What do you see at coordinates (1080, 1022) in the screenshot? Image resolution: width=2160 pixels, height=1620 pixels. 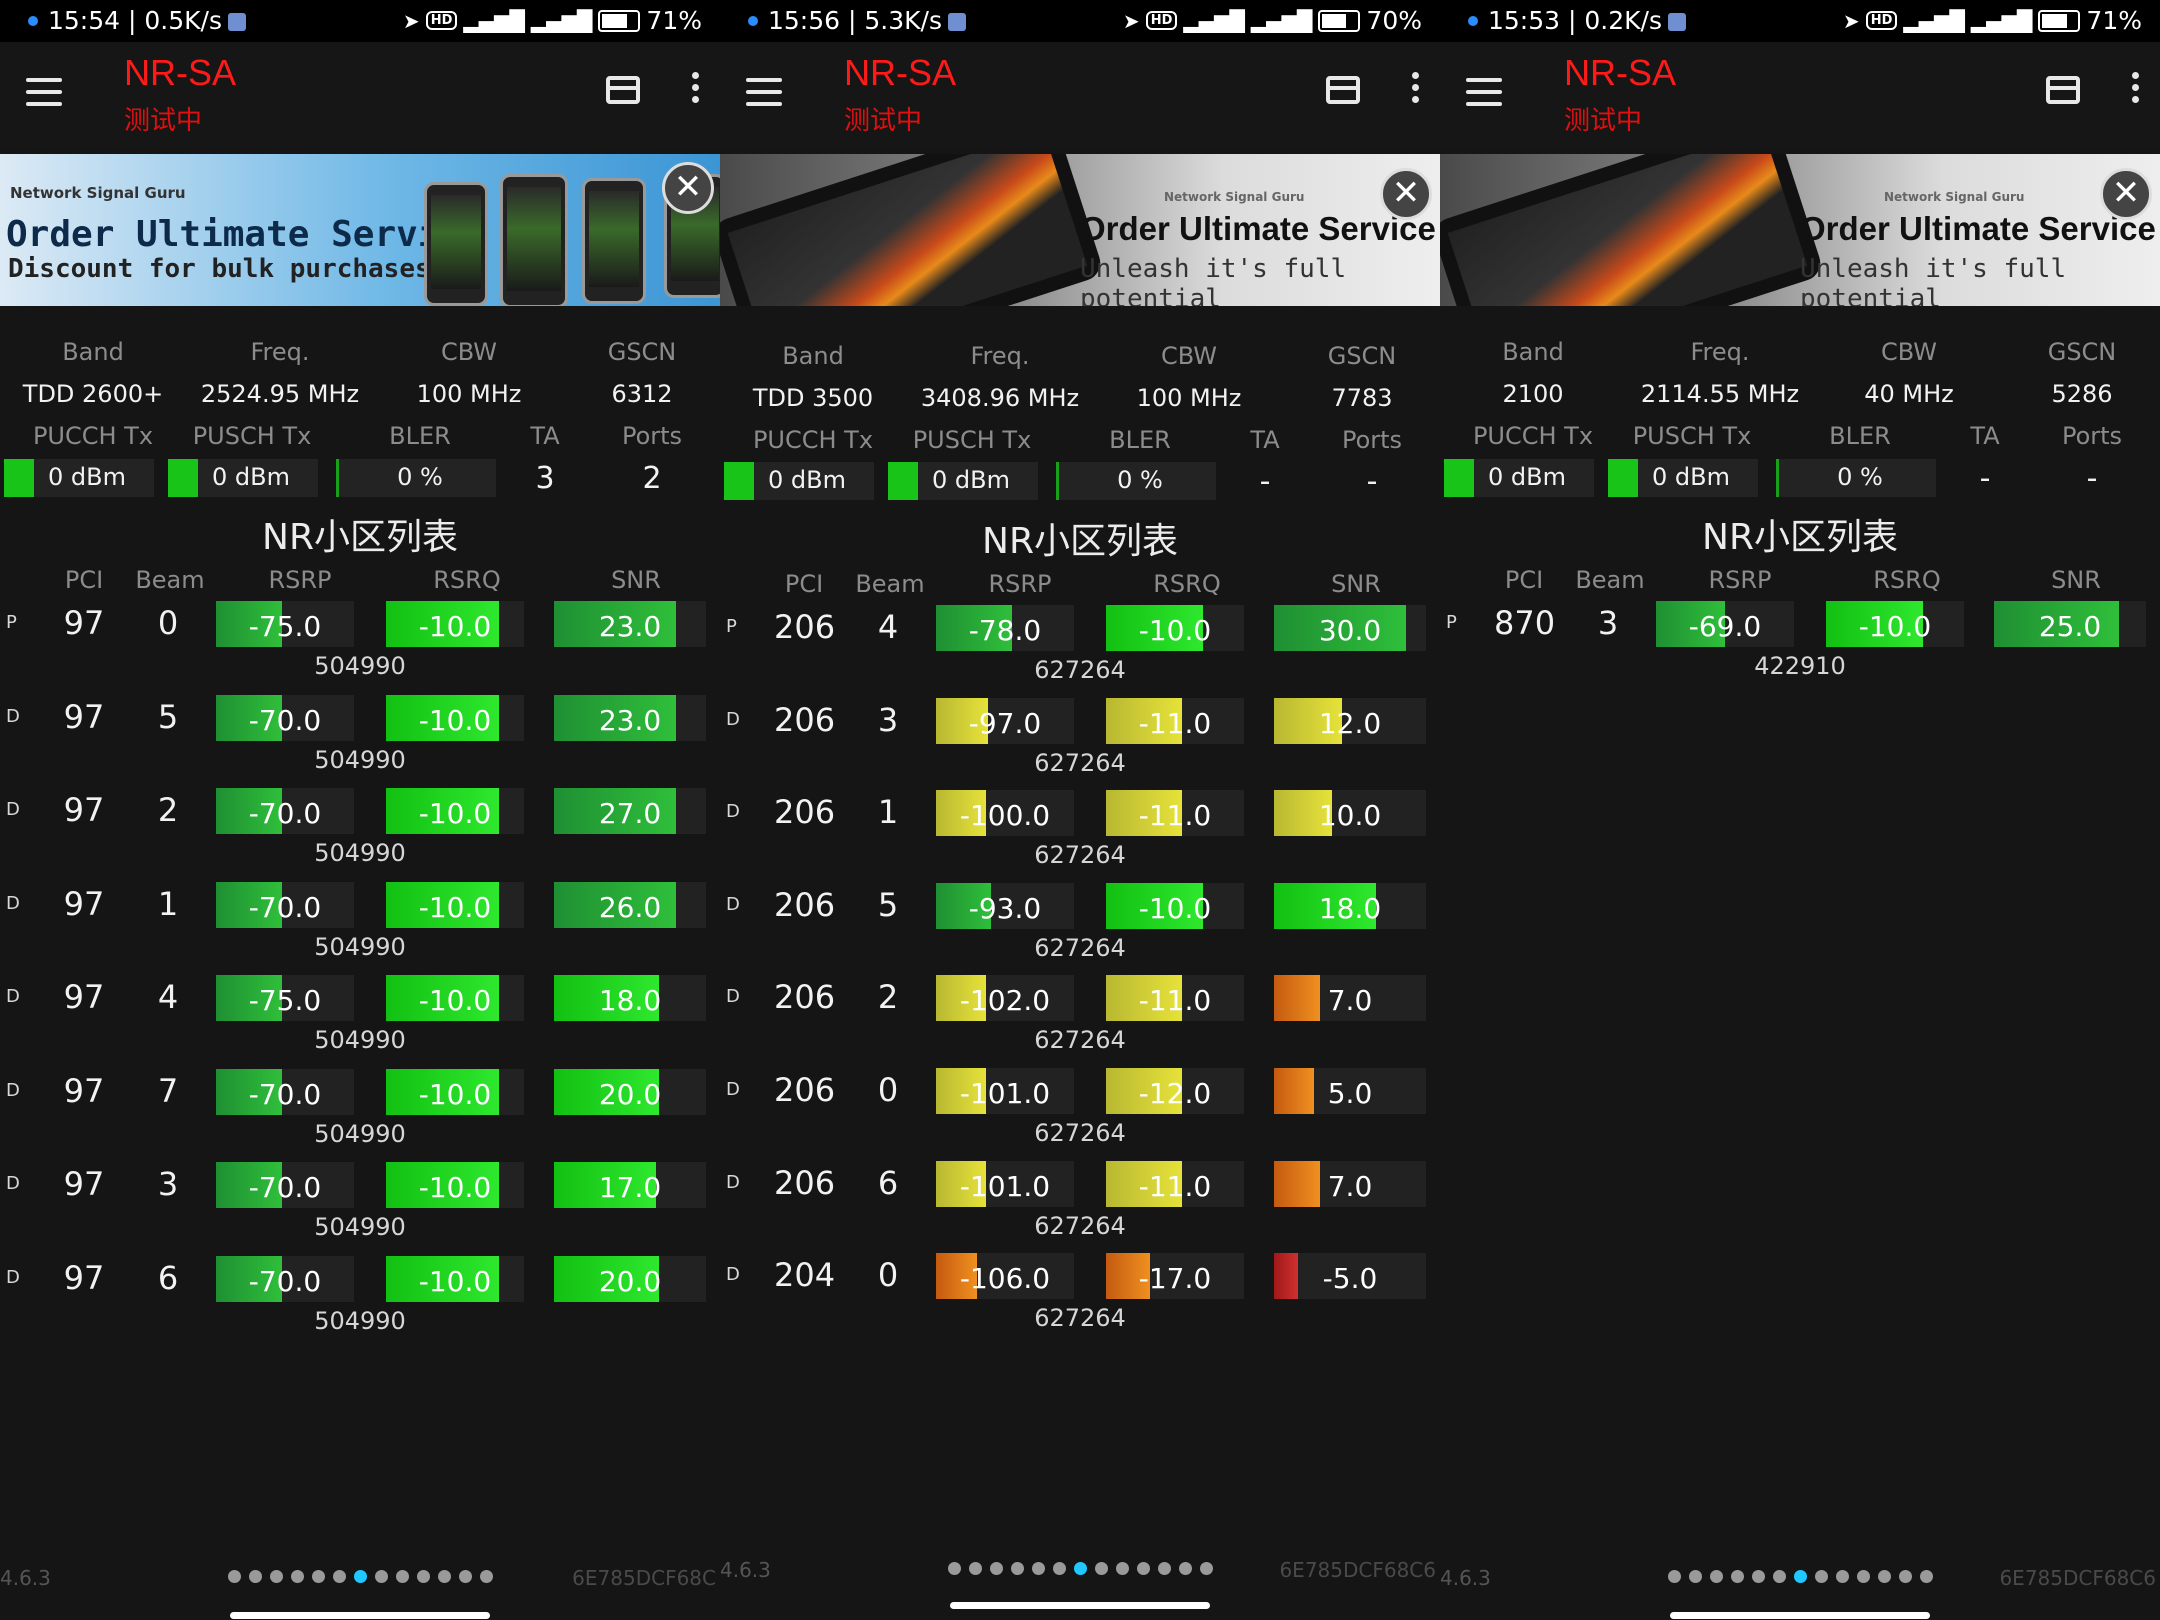 I see `cell-row: D 206 2 -102.0 -11.0 7.0 627264` at bounding box center [1080, 1022].